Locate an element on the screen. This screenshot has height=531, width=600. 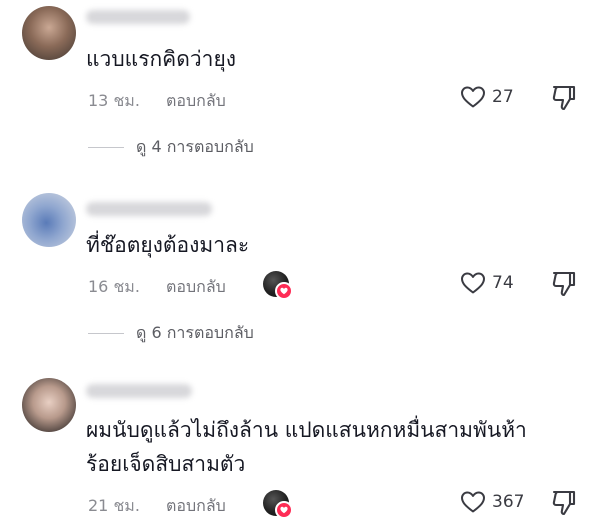
like-count: 27 is located at coordinates (503, 97).